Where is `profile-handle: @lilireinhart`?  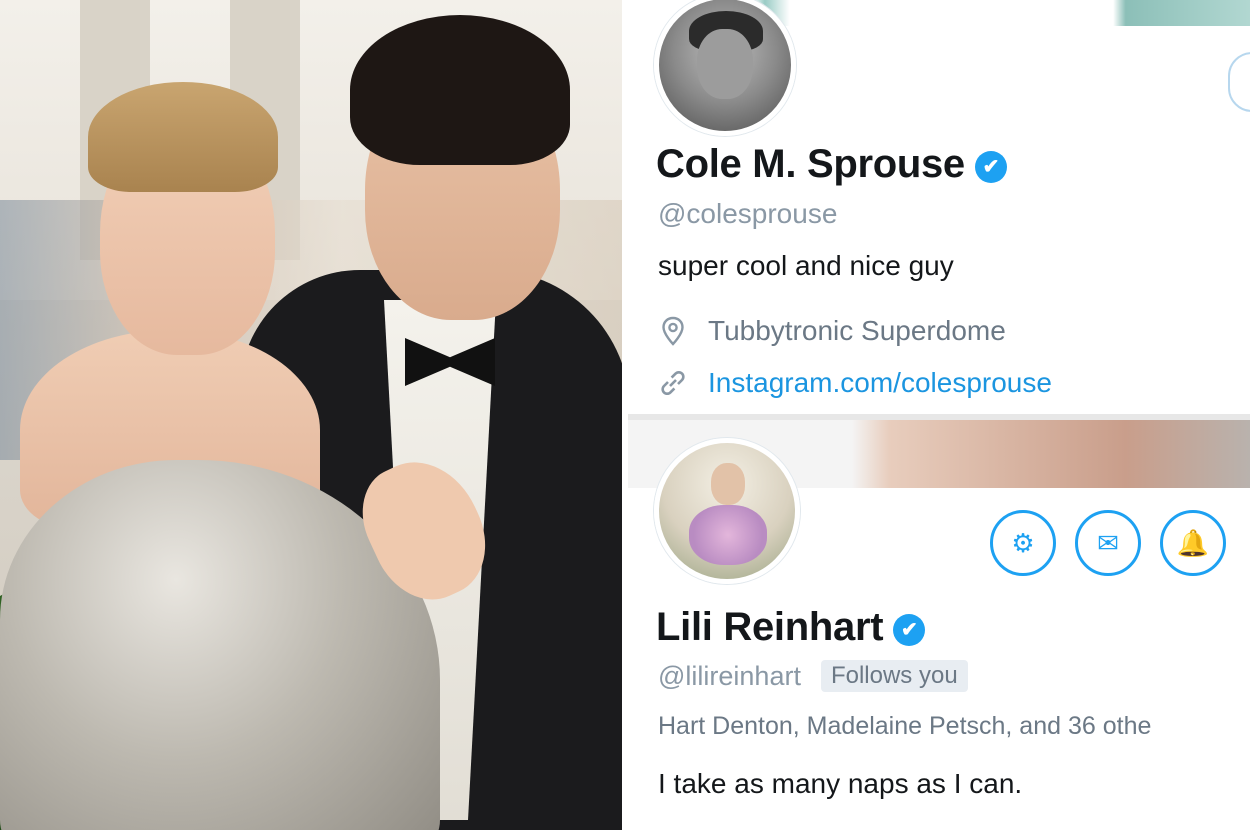
profile-handle: @lilireinhart is located at coordinates (729, 676).